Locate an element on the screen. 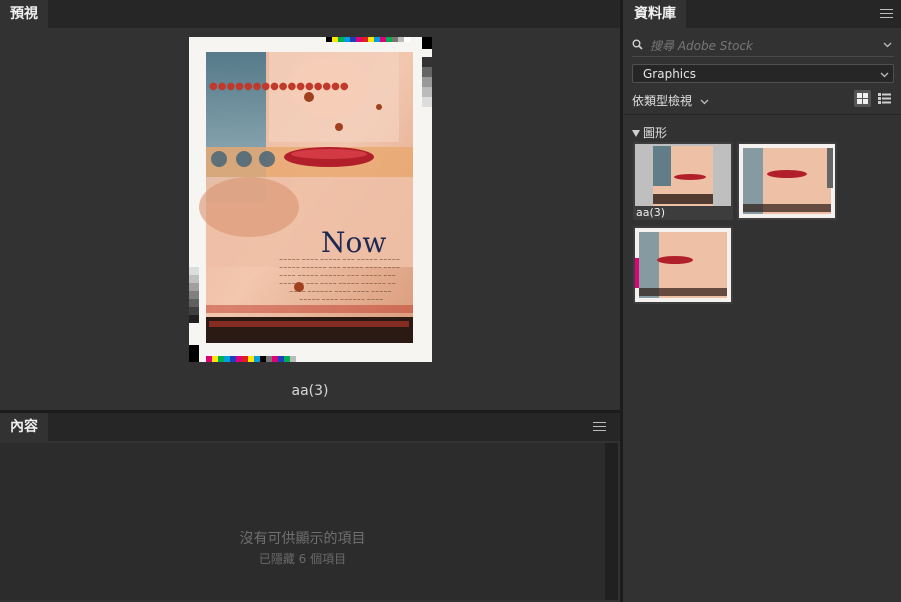  content-tabbar: 內容 is located at coordinates (310, 427).